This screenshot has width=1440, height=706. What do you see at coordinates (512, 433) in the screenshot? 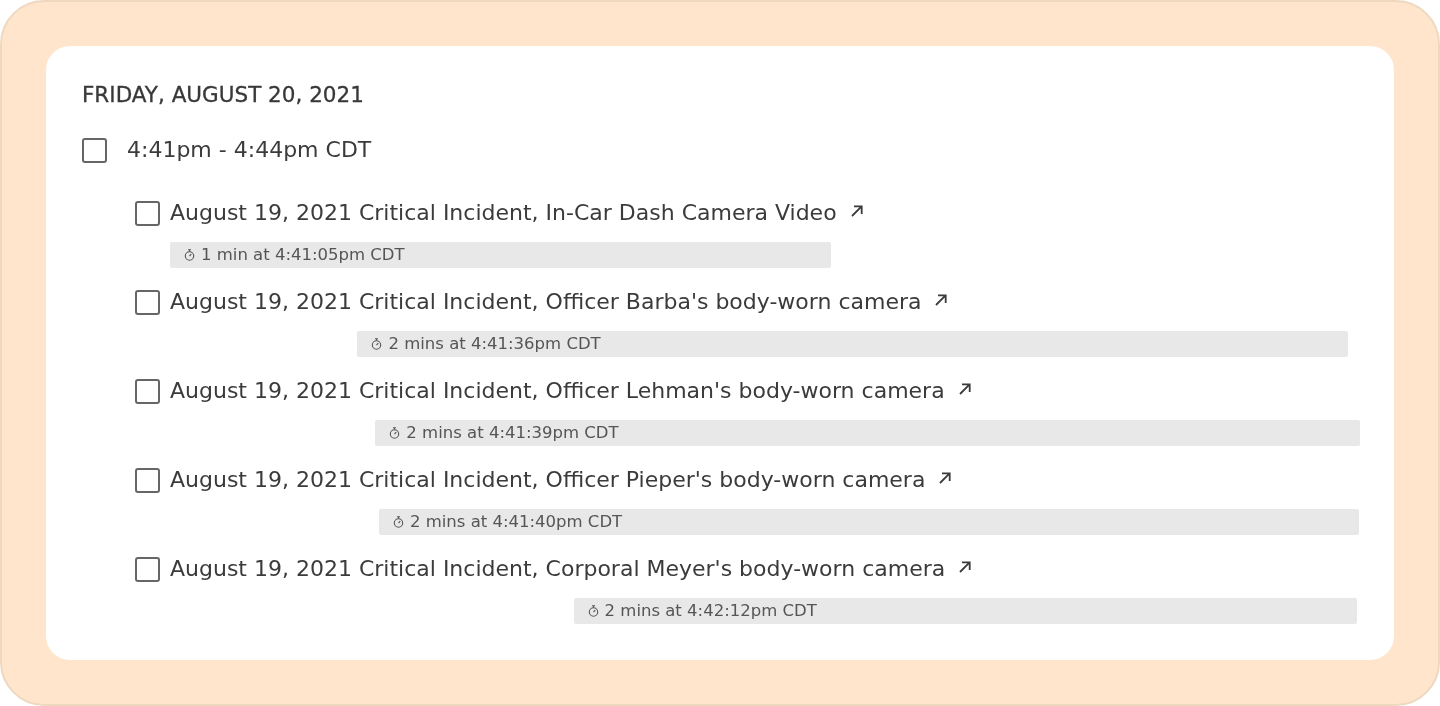
I see `duration-label: 2 mins at 4:41:39pm CDT` at bounding box center [512, 433].